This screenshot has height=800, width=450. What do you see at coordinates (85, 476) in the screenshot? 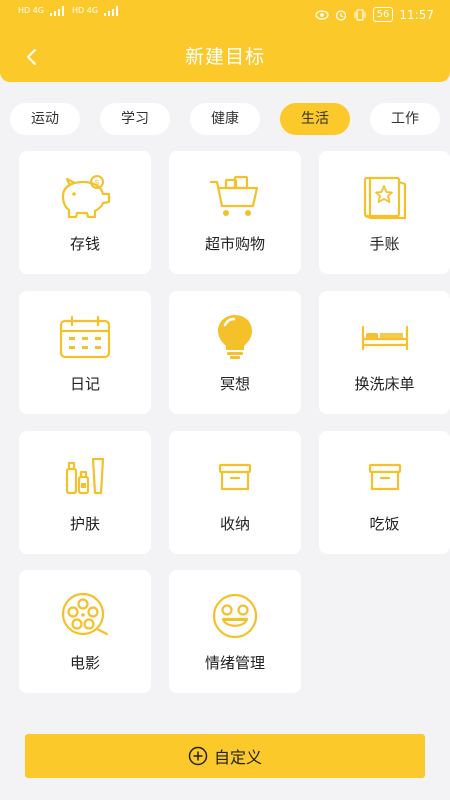
I see `skincare-bottles-icon` at bounding box center [85, 476].